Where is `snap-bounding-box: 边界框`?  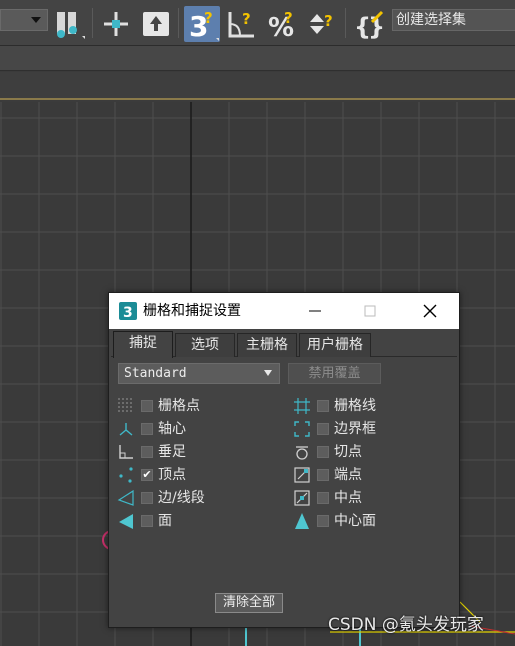 snap-bounding-box: 边界框 is located at coordinates (373, 429).